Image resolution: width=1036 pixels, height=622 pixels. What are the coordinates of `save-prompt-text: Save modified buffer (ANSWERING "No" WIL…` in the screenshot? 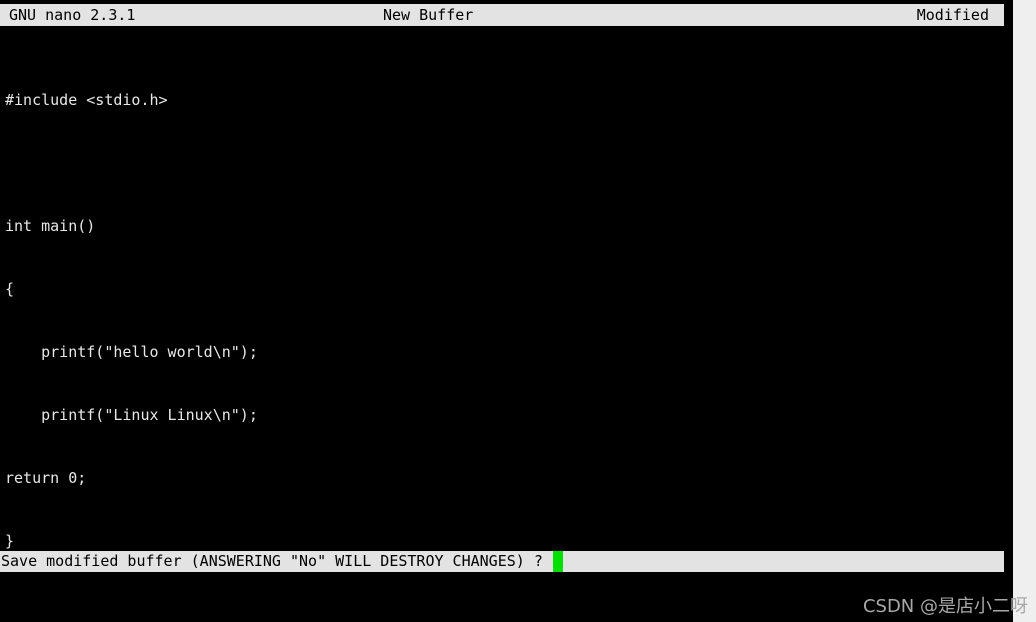 It's located at (272, 561).